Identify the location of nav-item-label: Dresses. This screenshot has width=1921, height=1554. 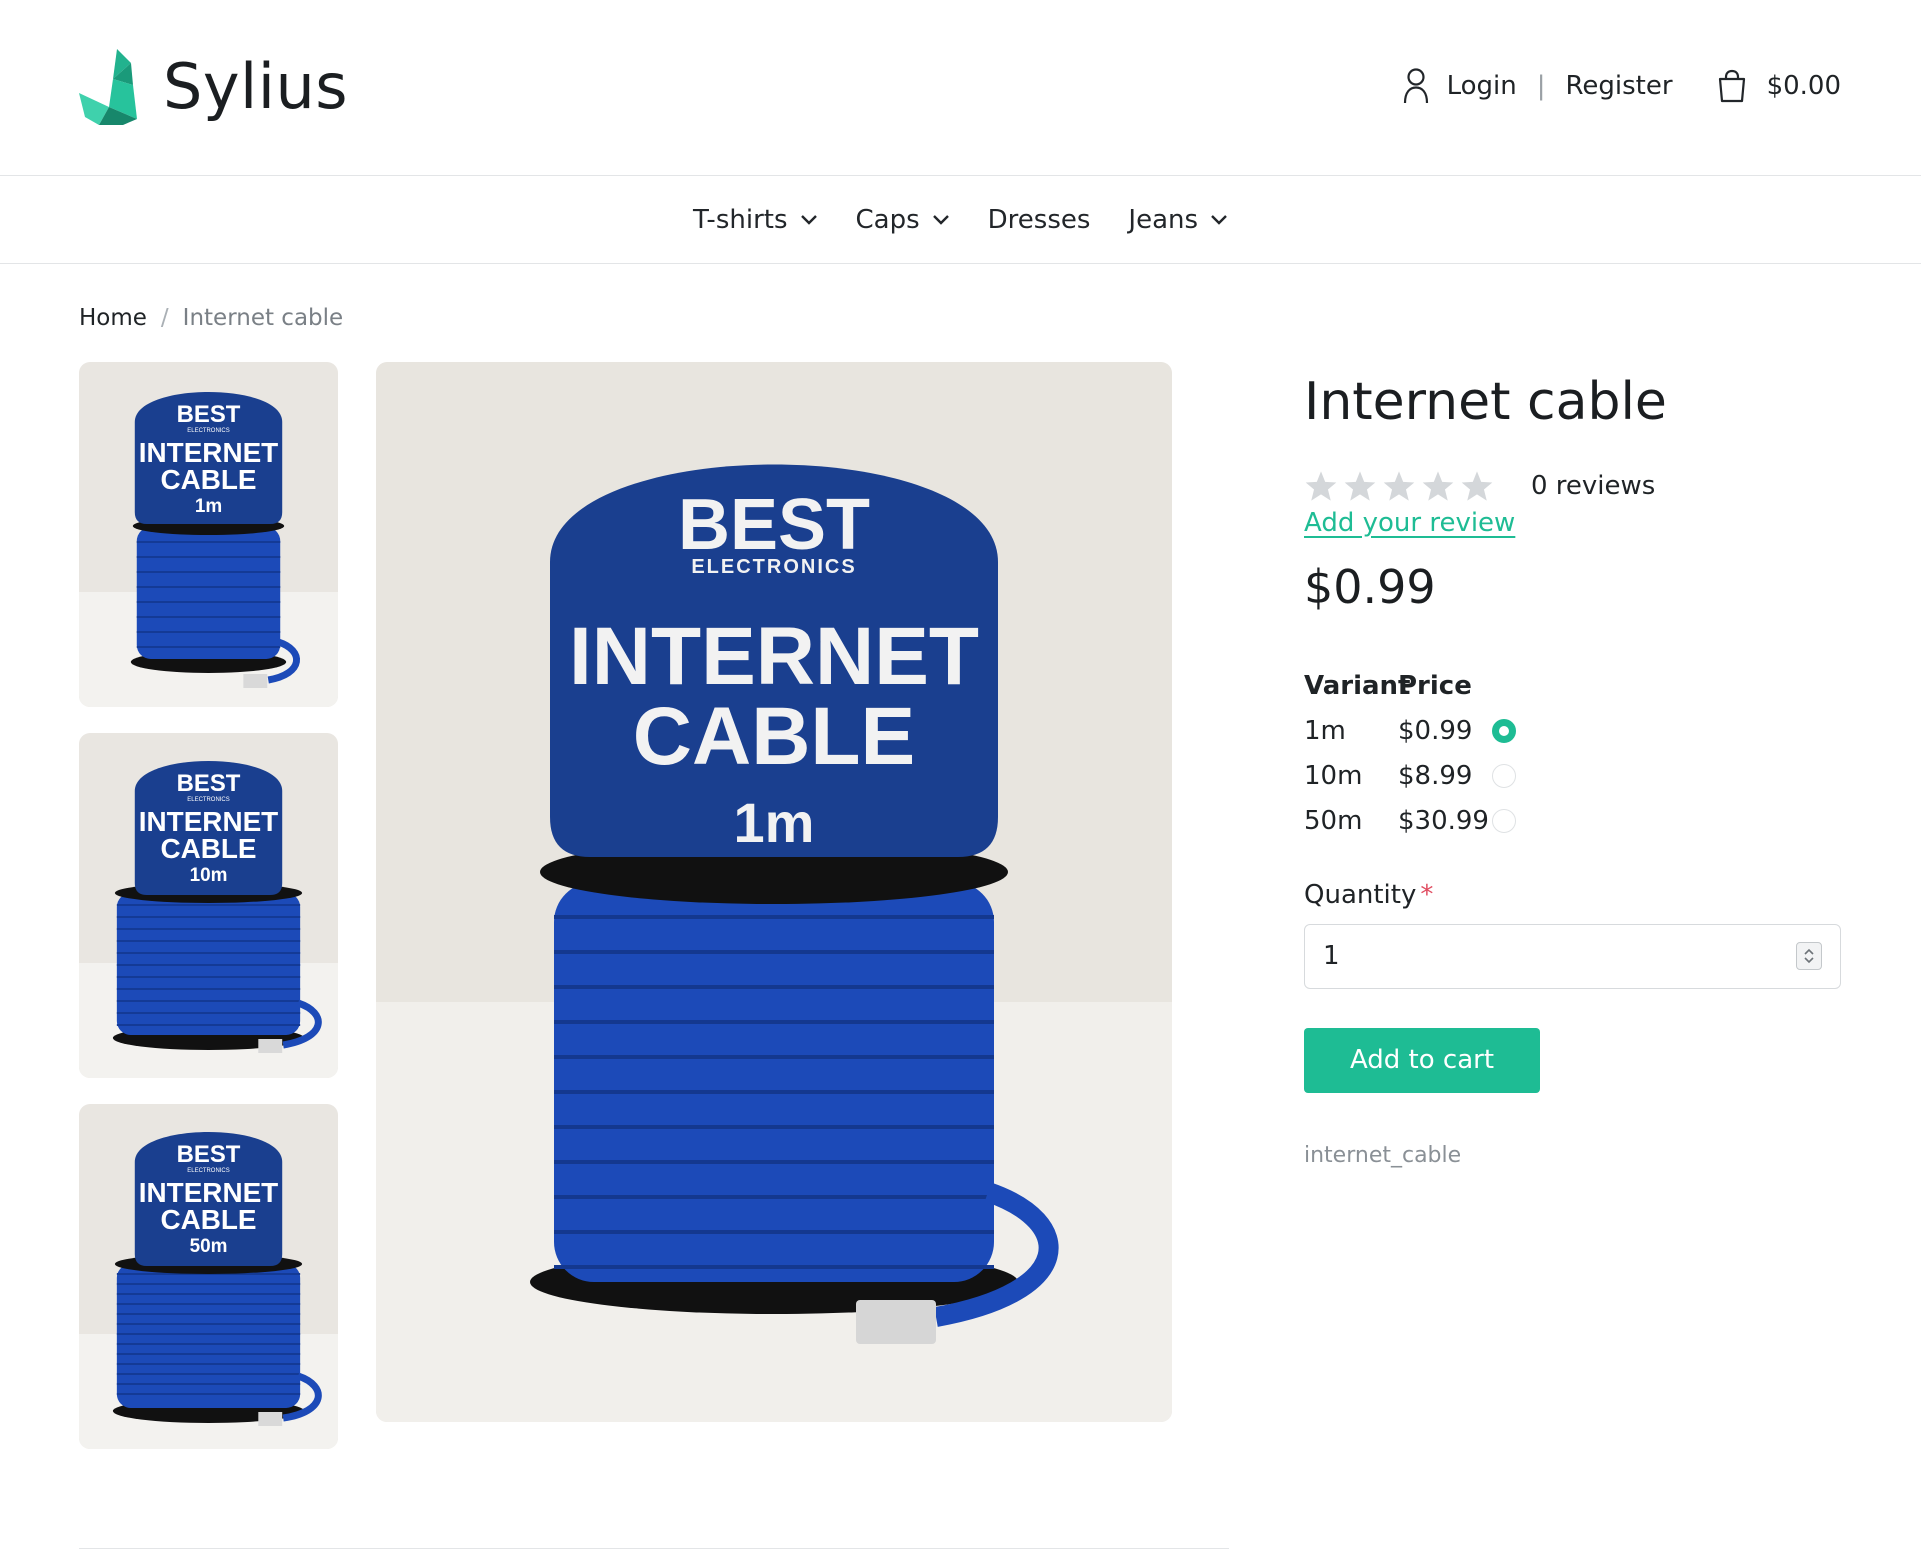
(1039, 219).